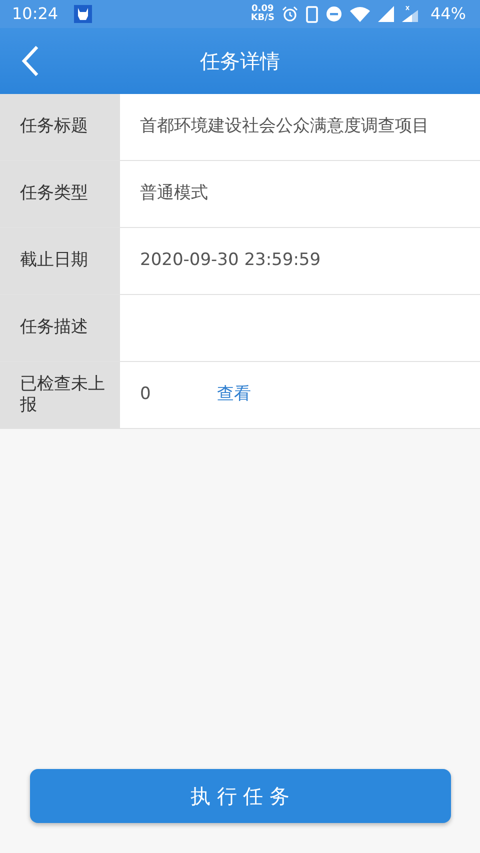 The width and height of the screenshot is (480, 853). What do you see at coordinates (290, 14) in the screenshot?
I see `alarm-icon` at bounding box center [290, 14].